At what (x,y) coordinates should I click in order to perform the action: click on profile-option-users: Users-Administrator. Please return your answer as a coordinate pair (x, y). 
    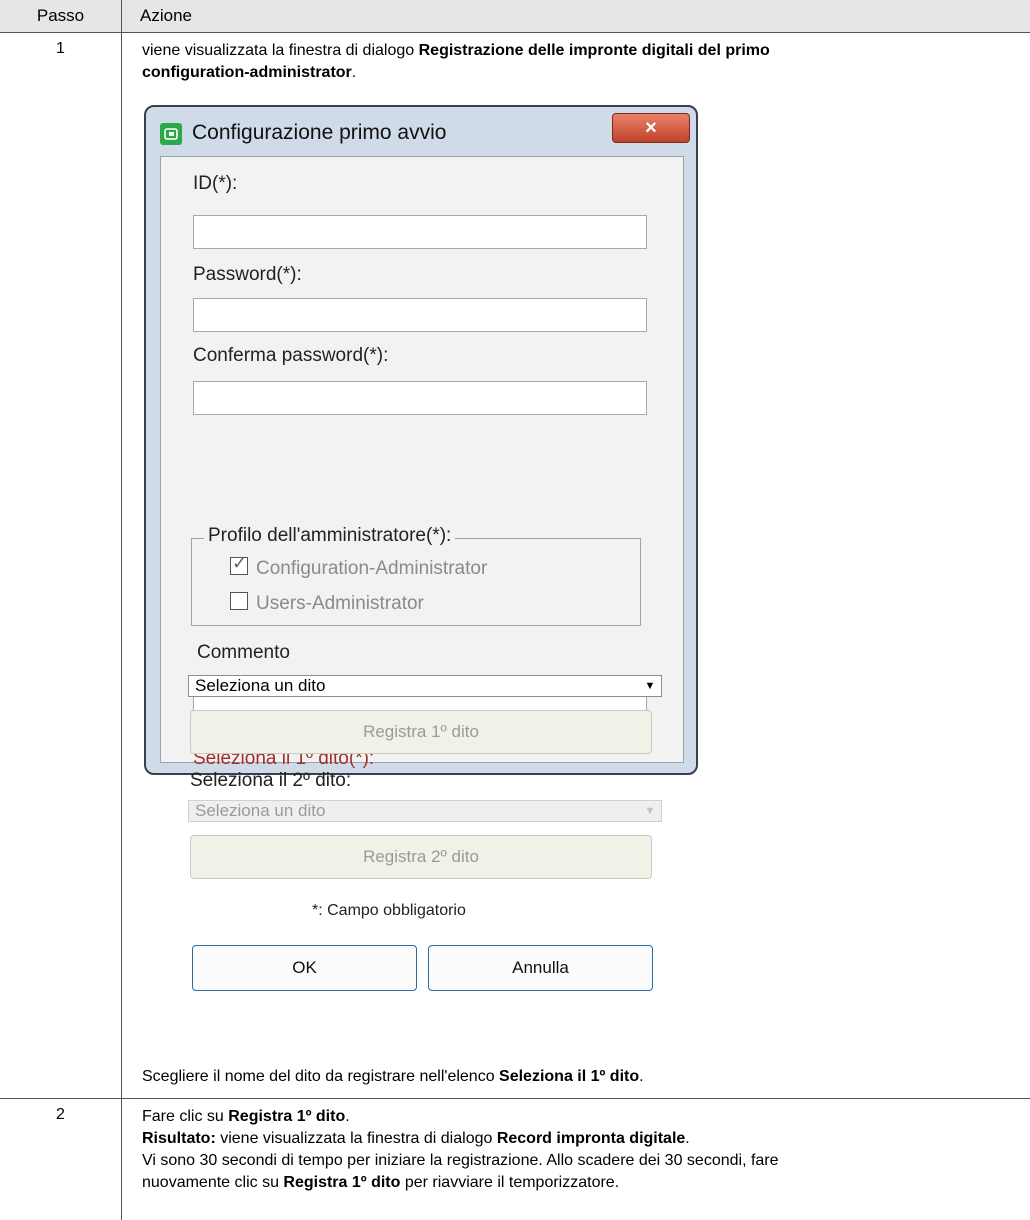
    Looking at the image, I should click on (327, 603).